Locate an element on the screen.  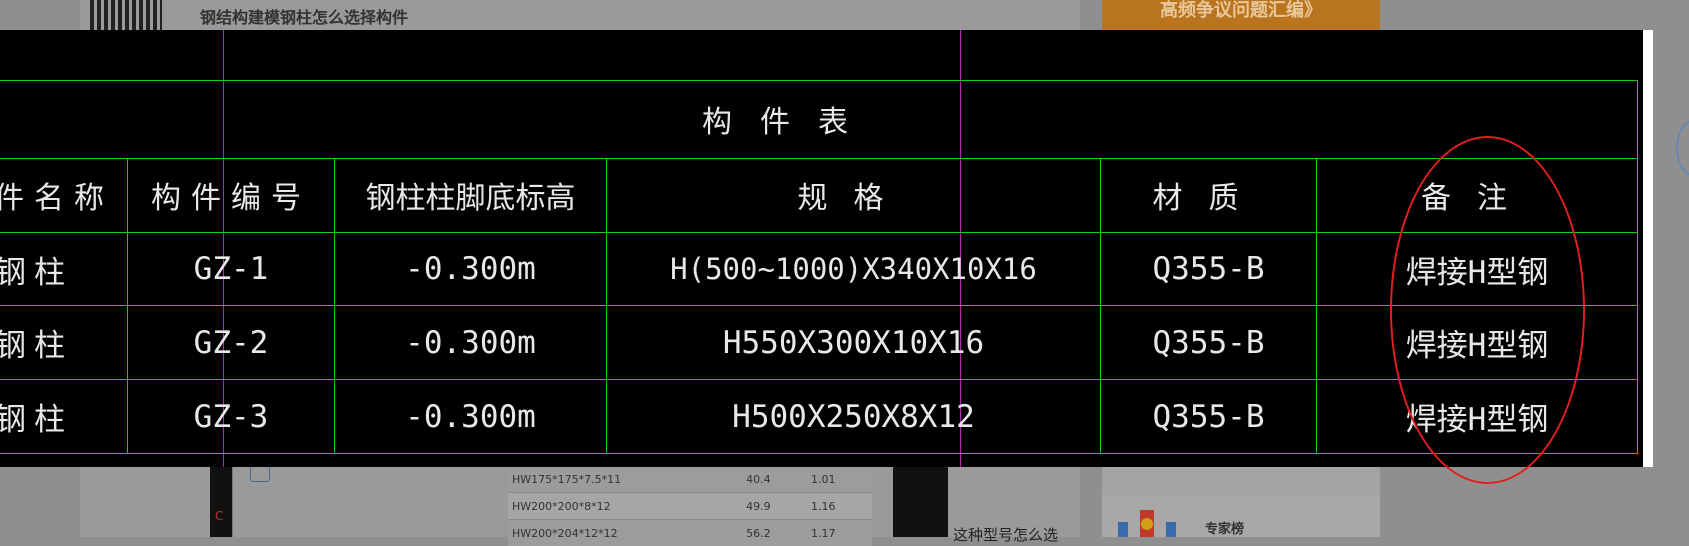
viewer-scrollbar is located at coordinates (1648, 248).